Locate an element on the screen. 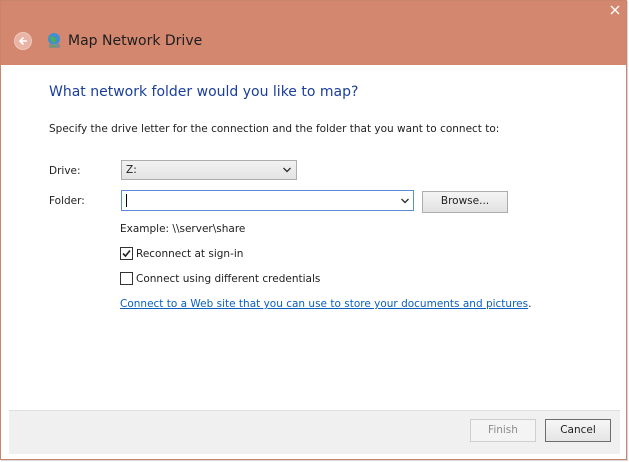 The height and width of the screenshot is (462, 629). reconnect-checkbox is located at coordinates (126, 253).